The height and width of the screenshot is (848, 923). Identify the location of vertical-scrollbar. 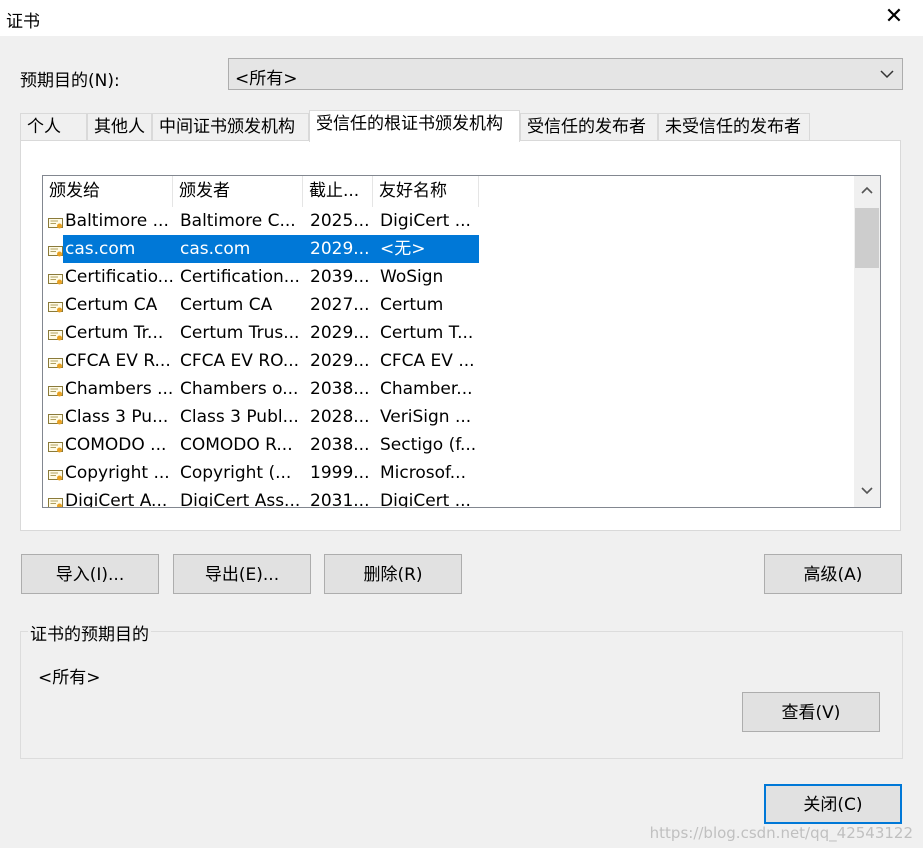
(867, 341).